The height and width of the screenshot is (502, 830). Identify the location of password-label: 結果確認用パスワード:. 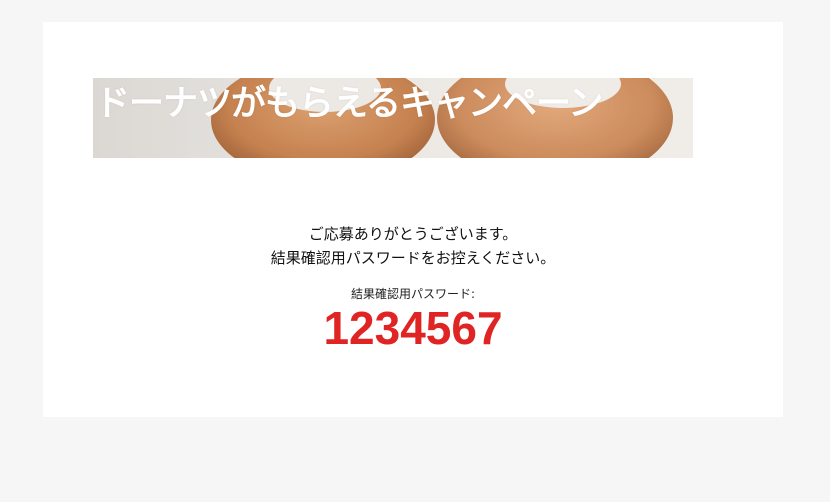
(413, 294).